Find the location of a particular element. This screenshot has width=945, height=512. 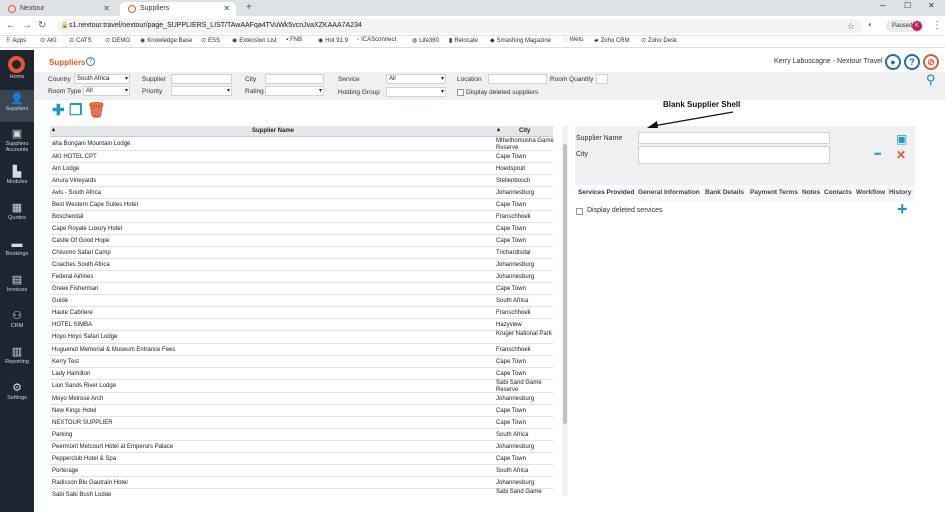

bookmark-item: ◉ Knowledge Base is located at coordinates (166, 40).